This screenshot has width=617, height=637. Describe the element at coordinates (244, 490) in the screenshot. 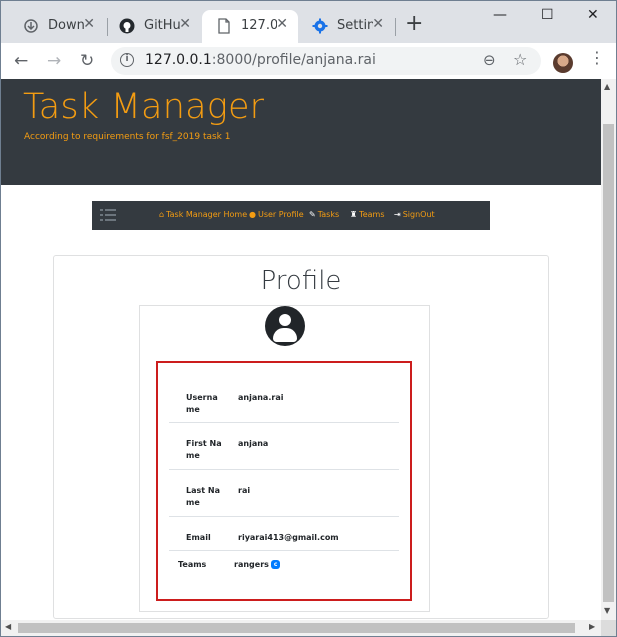

I see `field-value: rai` at that location.